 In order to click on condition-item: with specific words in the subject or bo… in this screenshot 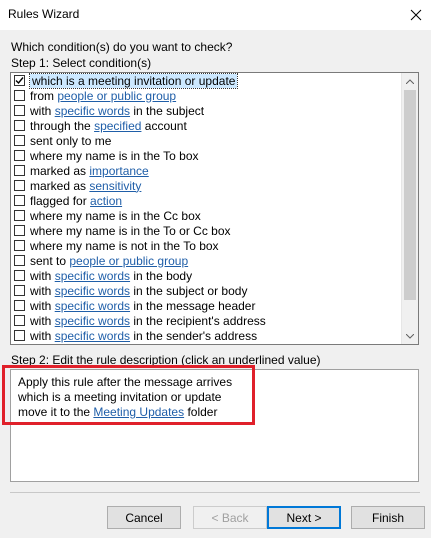, I will do `click(206, 290)`.